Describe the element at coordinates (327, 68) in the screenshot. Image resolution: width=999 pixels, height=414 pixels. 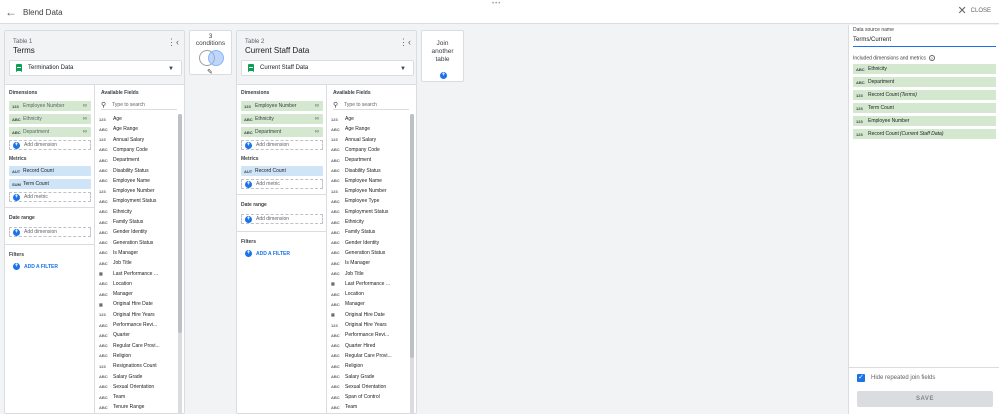
I see `table-2-source-select: Current Staff Data ▼` at that location.